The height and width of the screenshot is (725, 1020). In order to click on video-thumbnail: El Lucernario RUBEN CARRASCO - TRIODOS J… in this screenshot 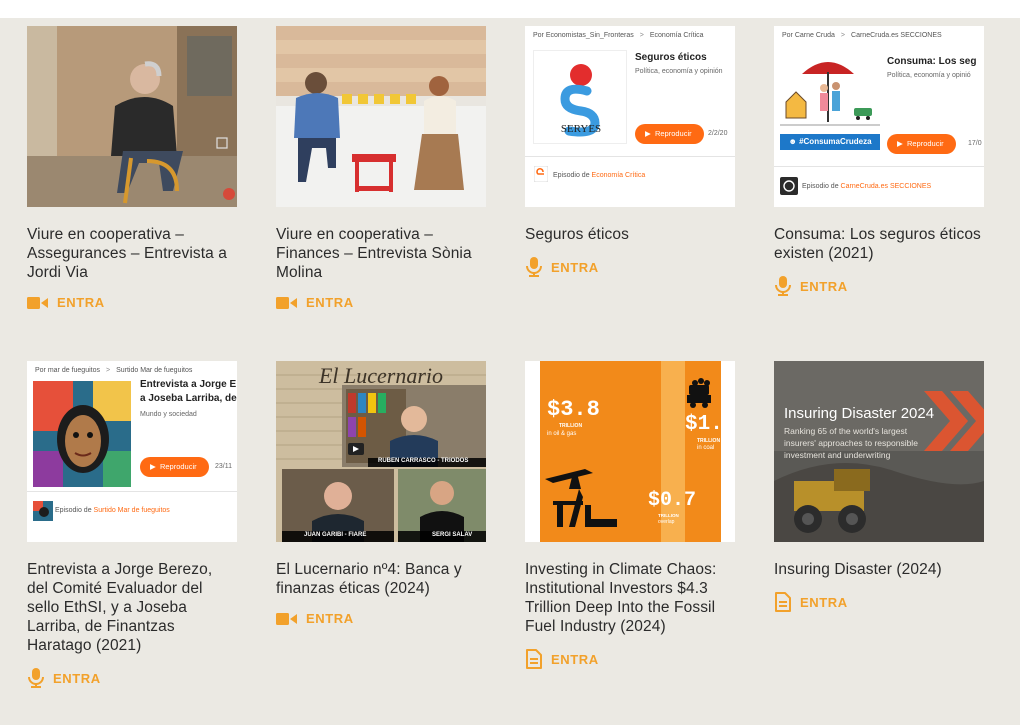, I will do `click(381, 451)`.